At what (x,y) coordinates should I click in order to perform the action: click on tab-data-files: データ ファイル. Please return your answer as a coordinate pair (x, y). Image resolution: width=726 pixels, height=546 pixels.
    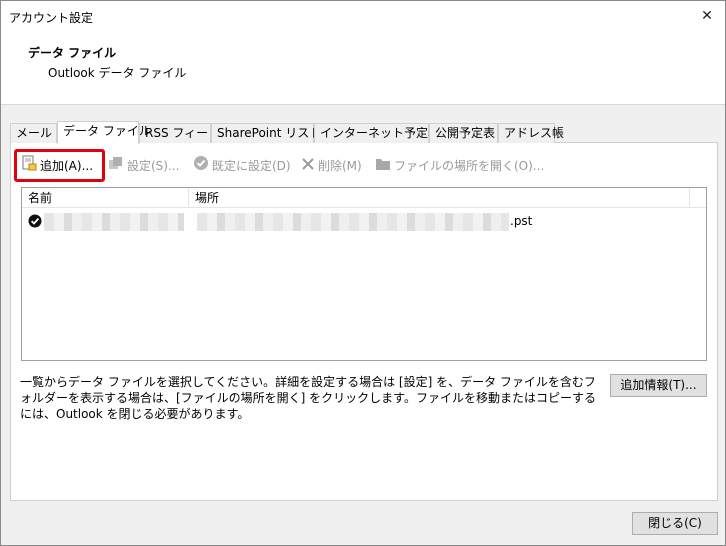
    Looking at the image, I should click on (104, 132).